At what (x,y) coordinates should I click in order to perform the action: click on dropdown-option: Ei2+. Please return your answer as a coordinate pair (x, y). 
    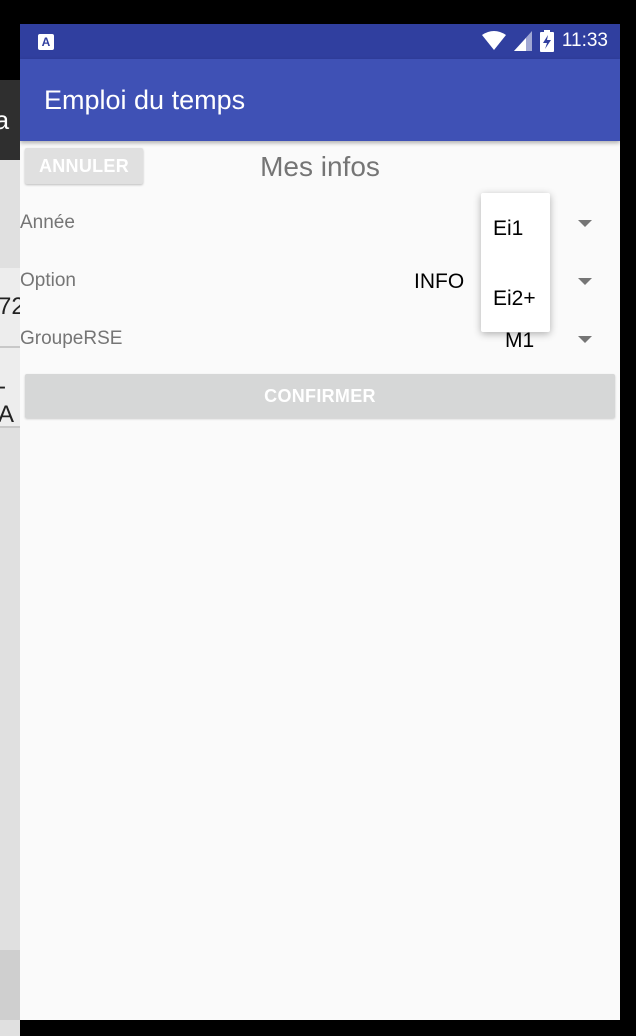
    Looking at the image, I should click on (515, 297).